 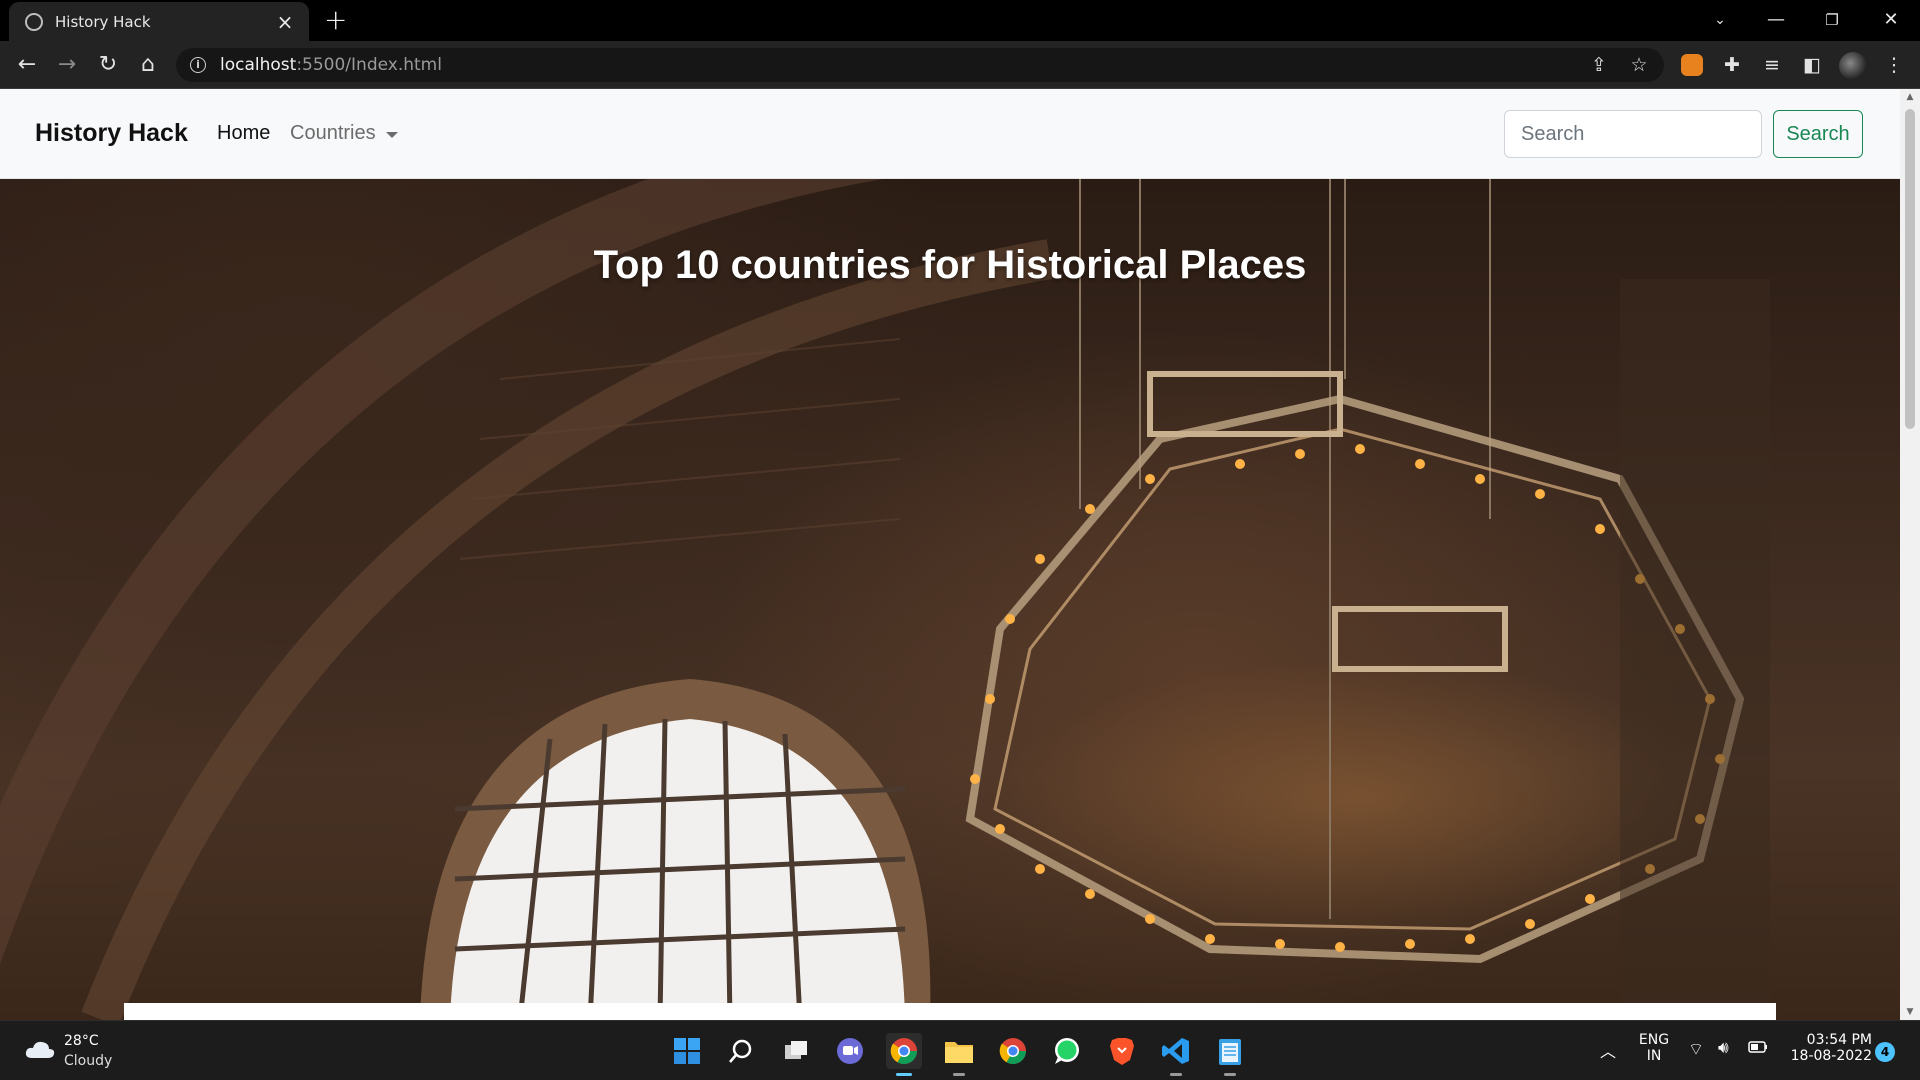 I want to click on clock-date: 18-08-2022, so click(x=1831, y=1056).